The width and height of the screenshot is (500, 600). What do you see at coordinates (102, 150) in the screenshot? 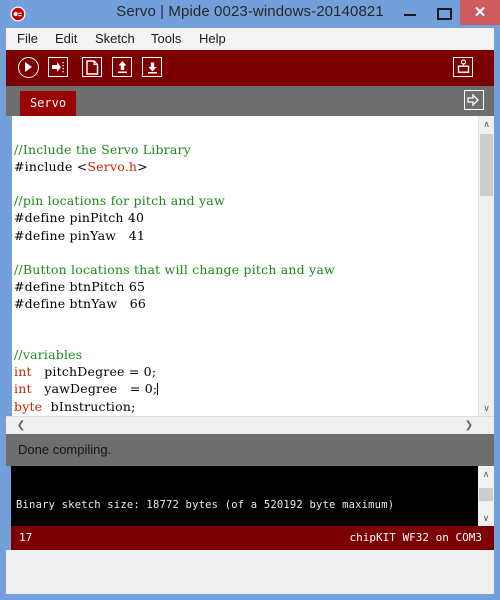
I see `code-token-comment: //Include the Servo Library` at bounding box center [102, 150].